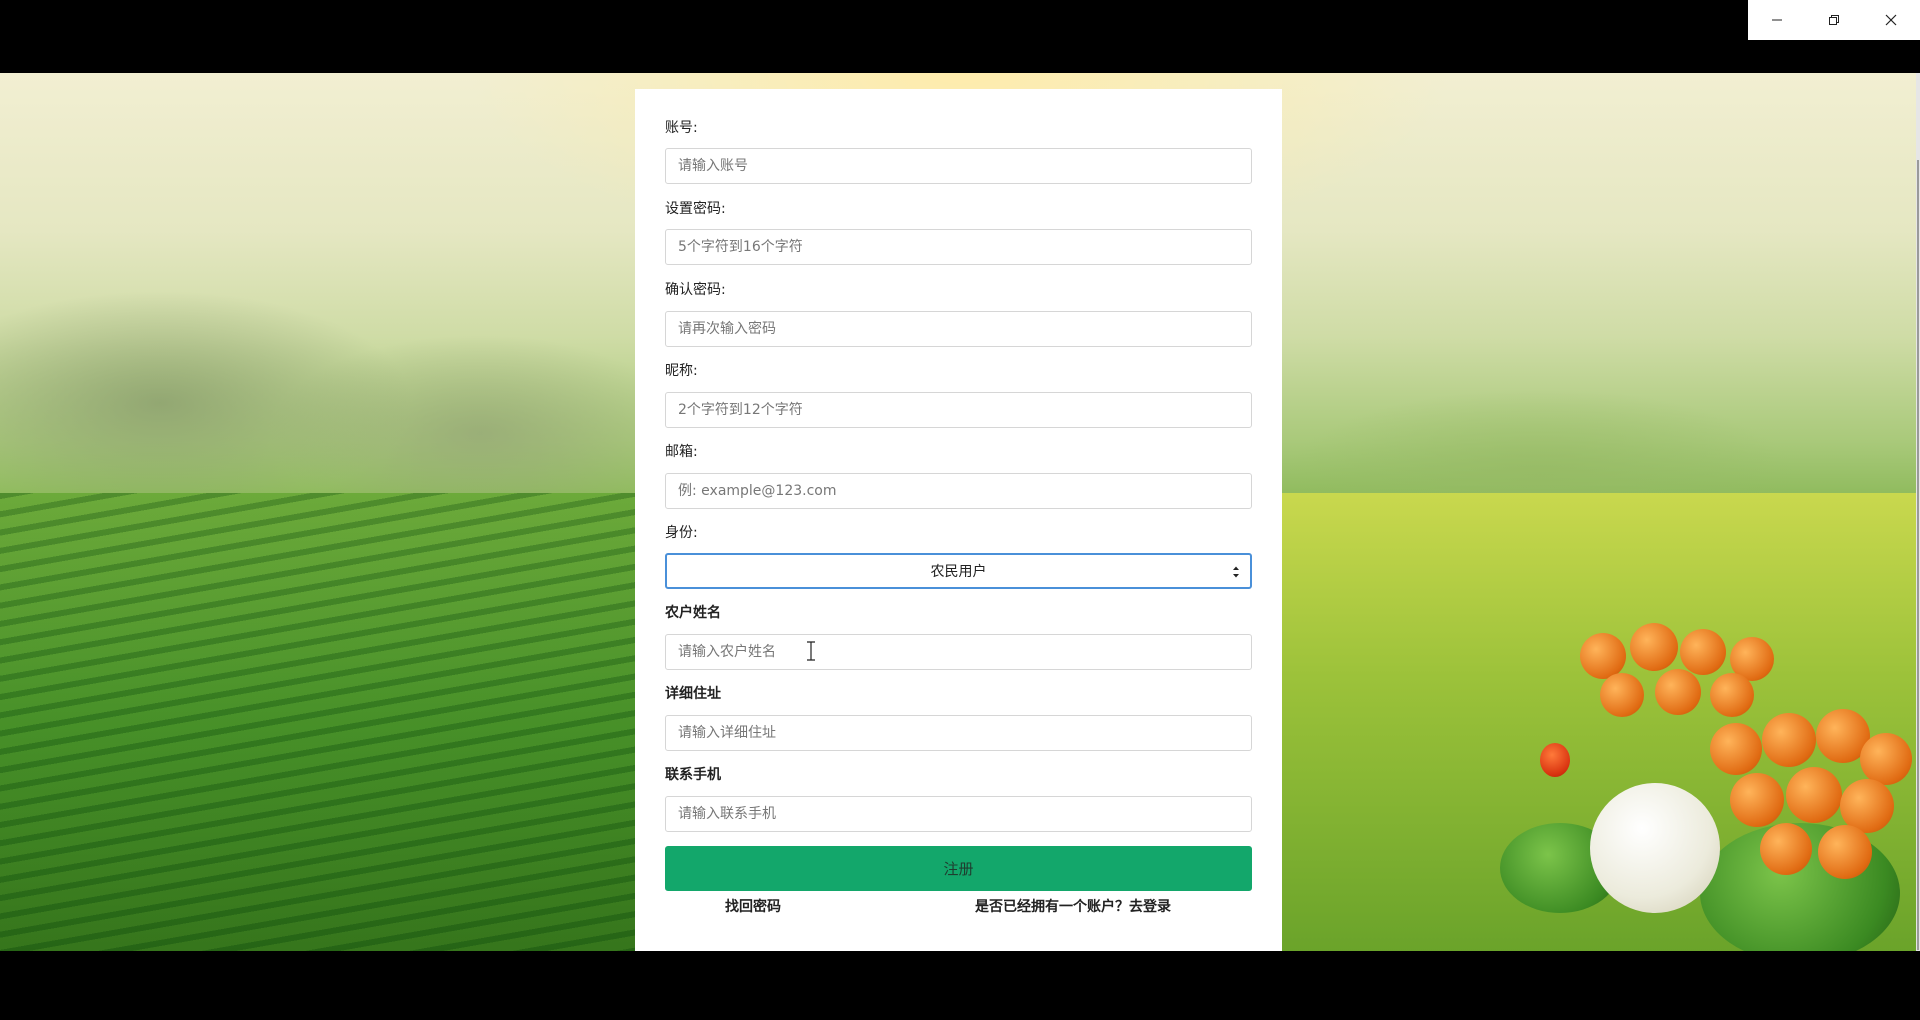 This screenshot has width=1920, height=1020. Describe the element at coordinates (320, 363) in the screenshot. I see `background-hills` at that location.